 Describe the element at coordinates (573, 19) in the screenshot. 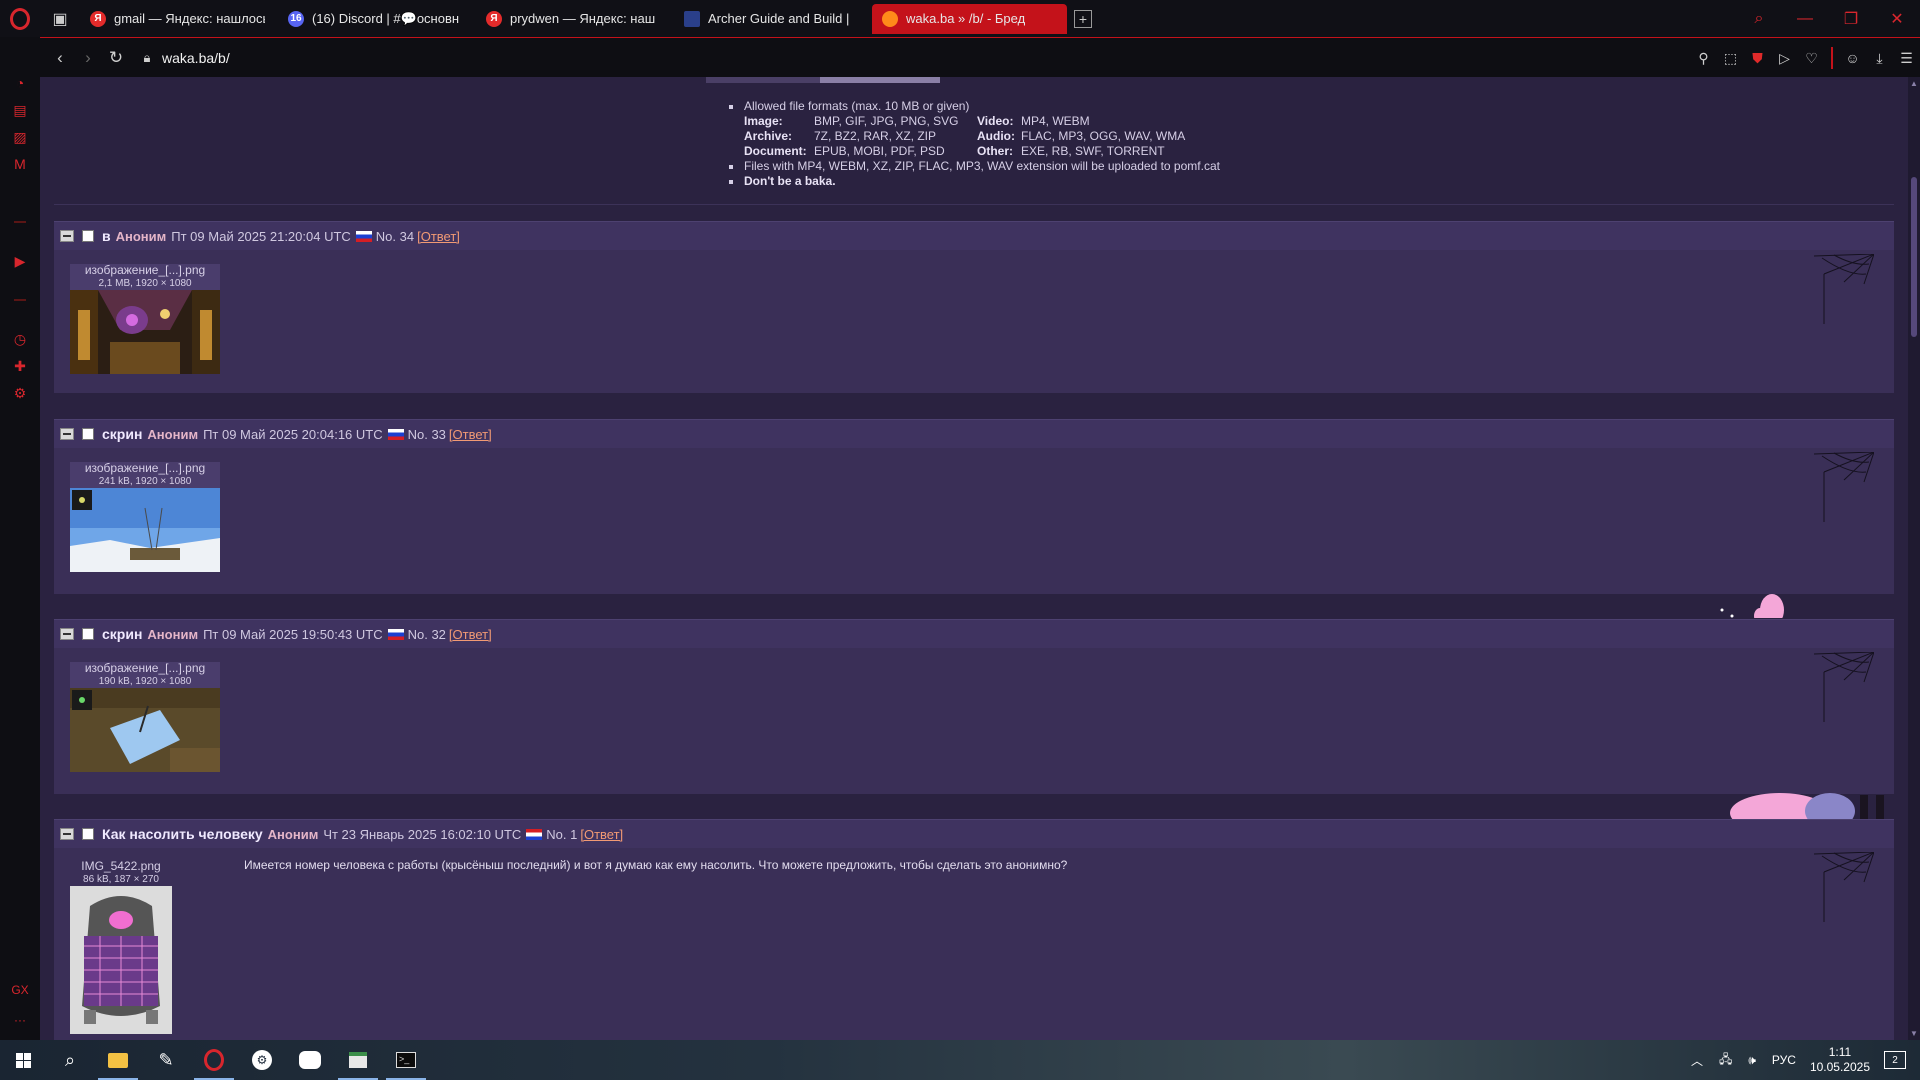

I see `tab-prydwen-search: Я prydwen — Яндекс: наш` at that location.